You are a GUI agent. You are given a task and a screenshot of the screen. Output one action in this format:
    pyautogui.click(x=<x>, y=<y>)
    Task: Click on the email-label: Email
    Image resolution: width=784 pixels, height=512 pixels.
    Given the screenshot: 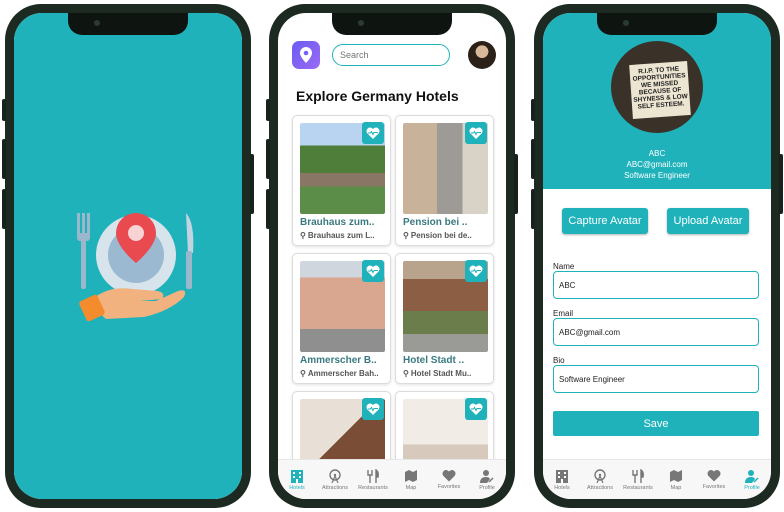 What is the action you would take?
    pyautogui.click(x=563, y=313)
    